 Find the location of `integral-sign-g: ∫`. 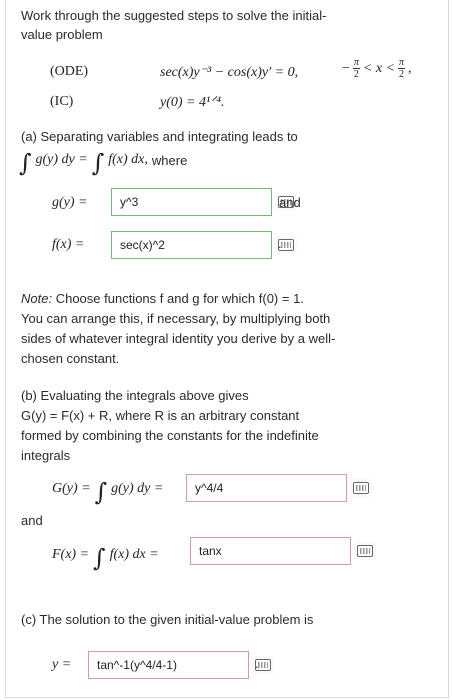

integral-sign-g: ∫ is located at coordinates (25, 163).